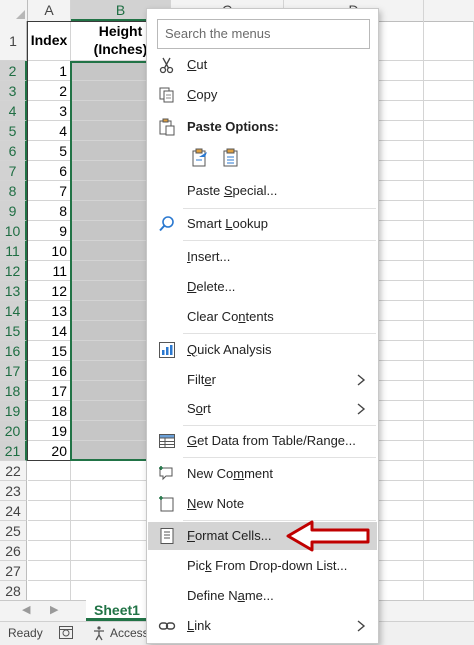 This screenshot has height=645, width=474. What do you see at coordinates (13, 491) in the screenshot?
I see `row-header: 23` at bounding box center [13, 491].